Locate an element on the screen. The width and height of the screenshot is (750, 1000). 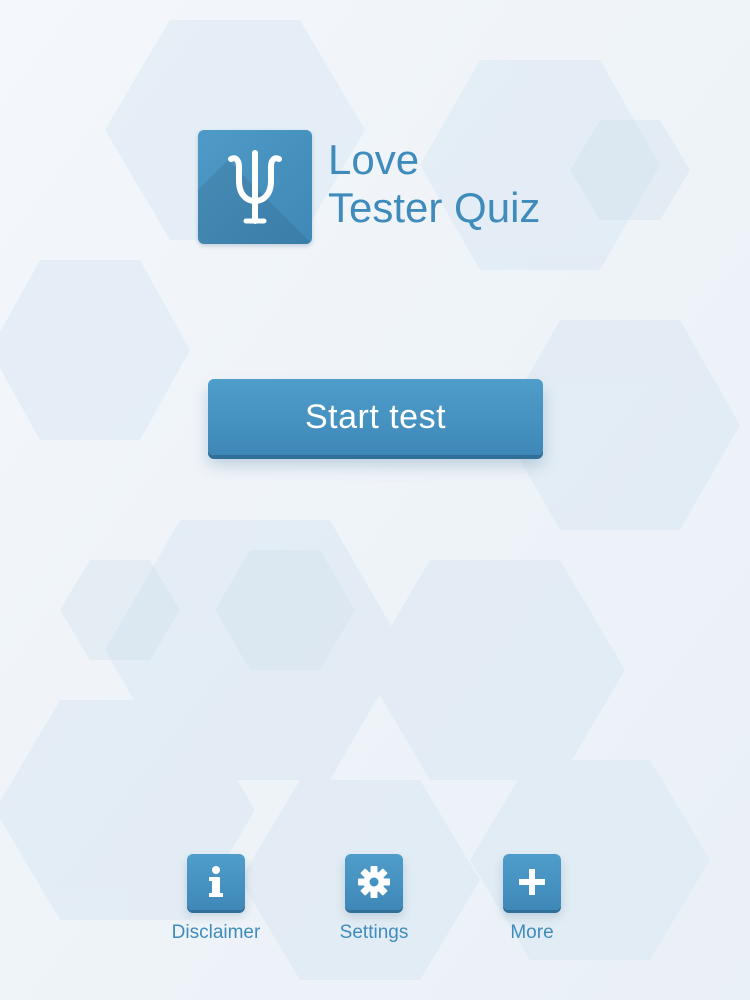
app-header: Love Tester Quiz is located at coordinates (369, 187).